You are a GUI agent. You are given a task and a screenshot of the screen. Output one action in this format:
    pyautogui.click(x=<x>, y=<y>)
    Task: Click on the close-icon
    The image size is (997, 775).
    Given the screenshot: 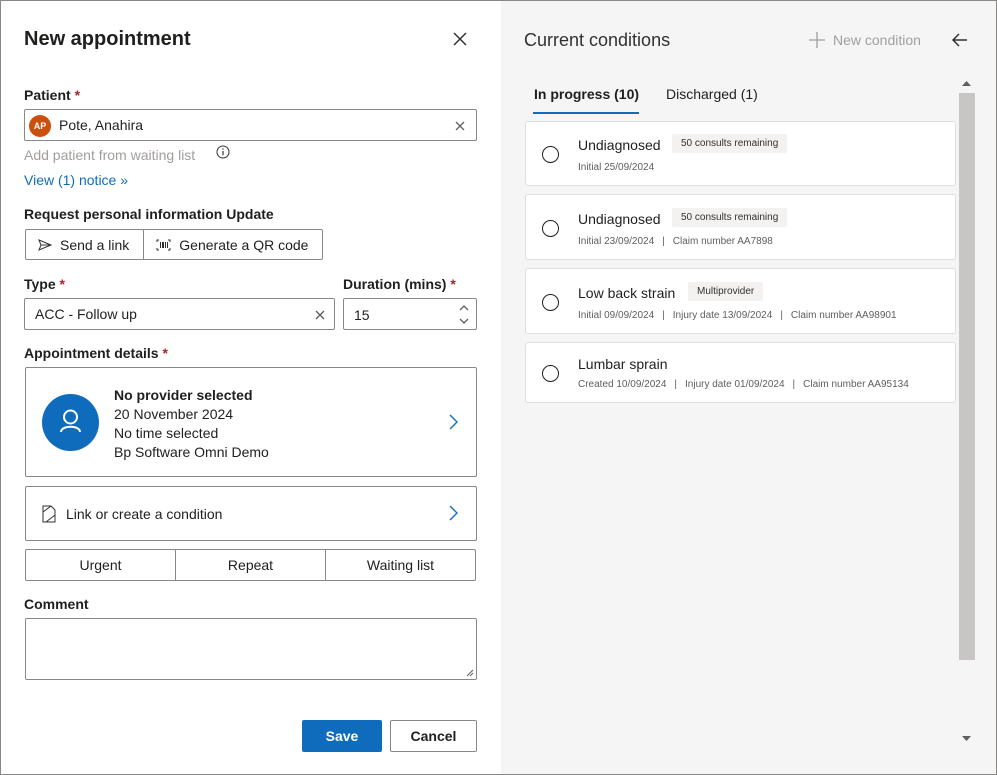 What is the action you would take?
    pyautogui.click(x=460, y=39)
    